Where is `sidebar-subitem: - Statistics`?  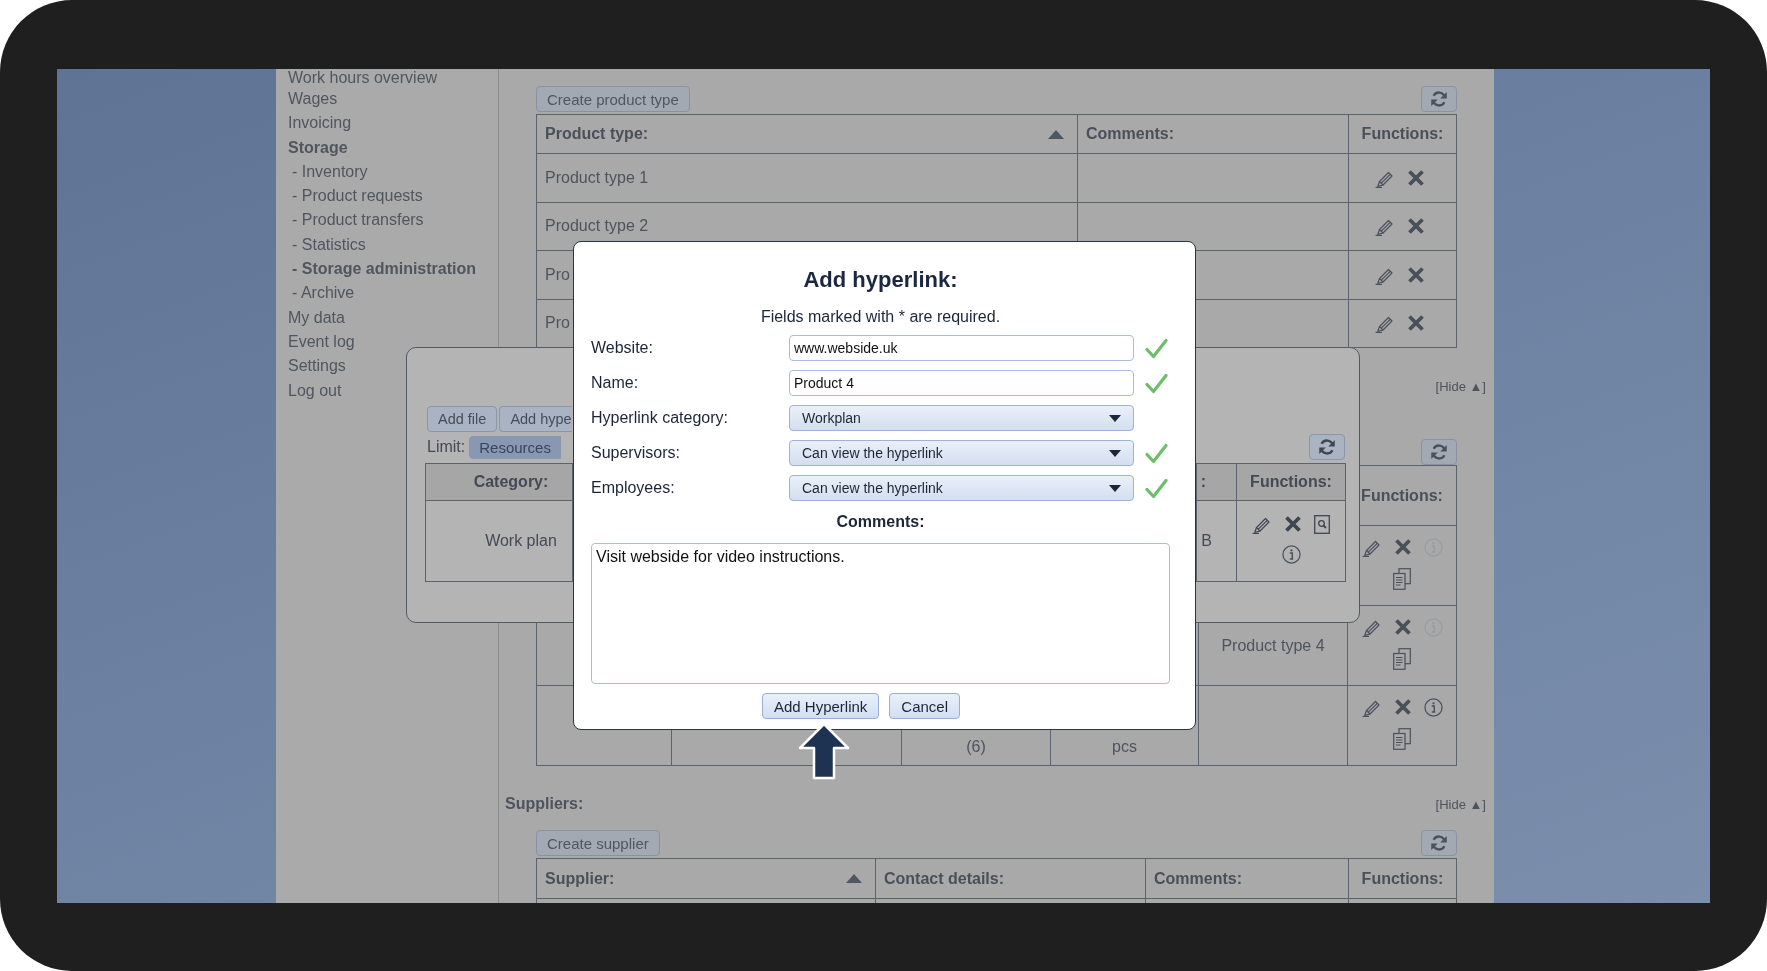 sidebar-subitem: - Statistics is located at coordinates (327, 245).